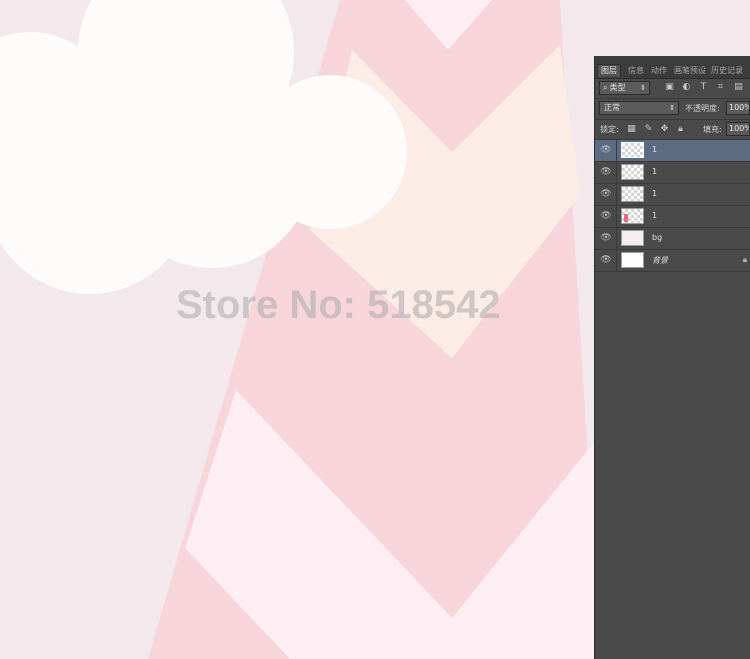 This screenshot has height=659, width=750. I want to click on adjustment-filter-icon: ◐, so click(686, 87).